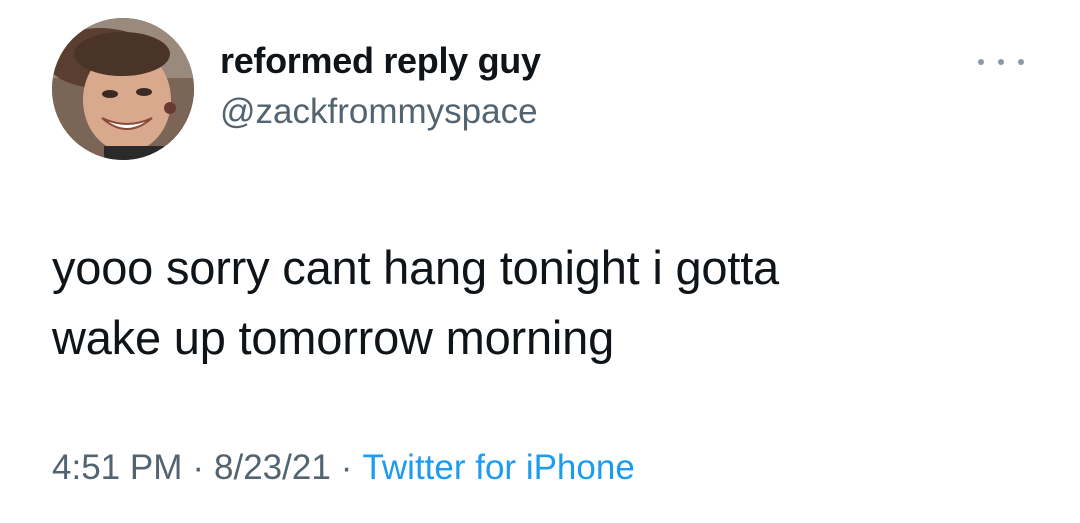 This screenshot has height=523, width=1080. Describe the element at coordinates (117, 467) in the screenshot. I see `tweet-time: 4:51 PM` at that location.